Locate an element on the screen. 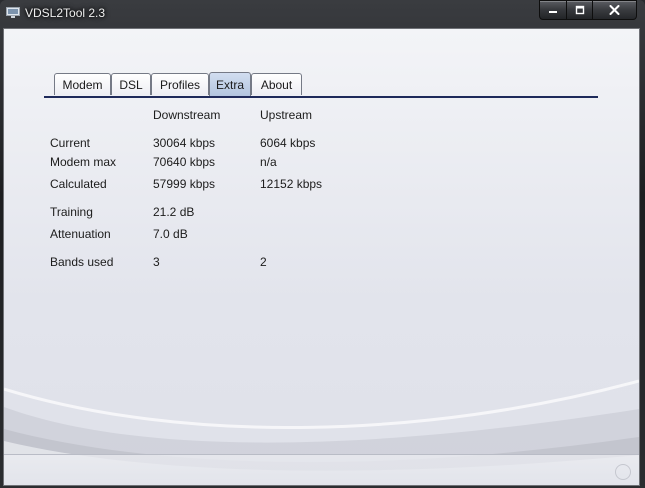  tab-label: Profiles is located at coordinates (179, 84).